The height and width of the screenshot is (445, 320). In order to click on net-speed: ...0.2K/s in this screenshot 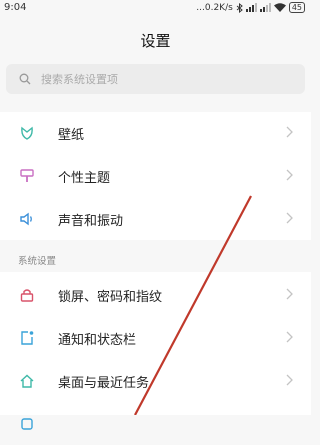, I will do `click(214, 7)`.